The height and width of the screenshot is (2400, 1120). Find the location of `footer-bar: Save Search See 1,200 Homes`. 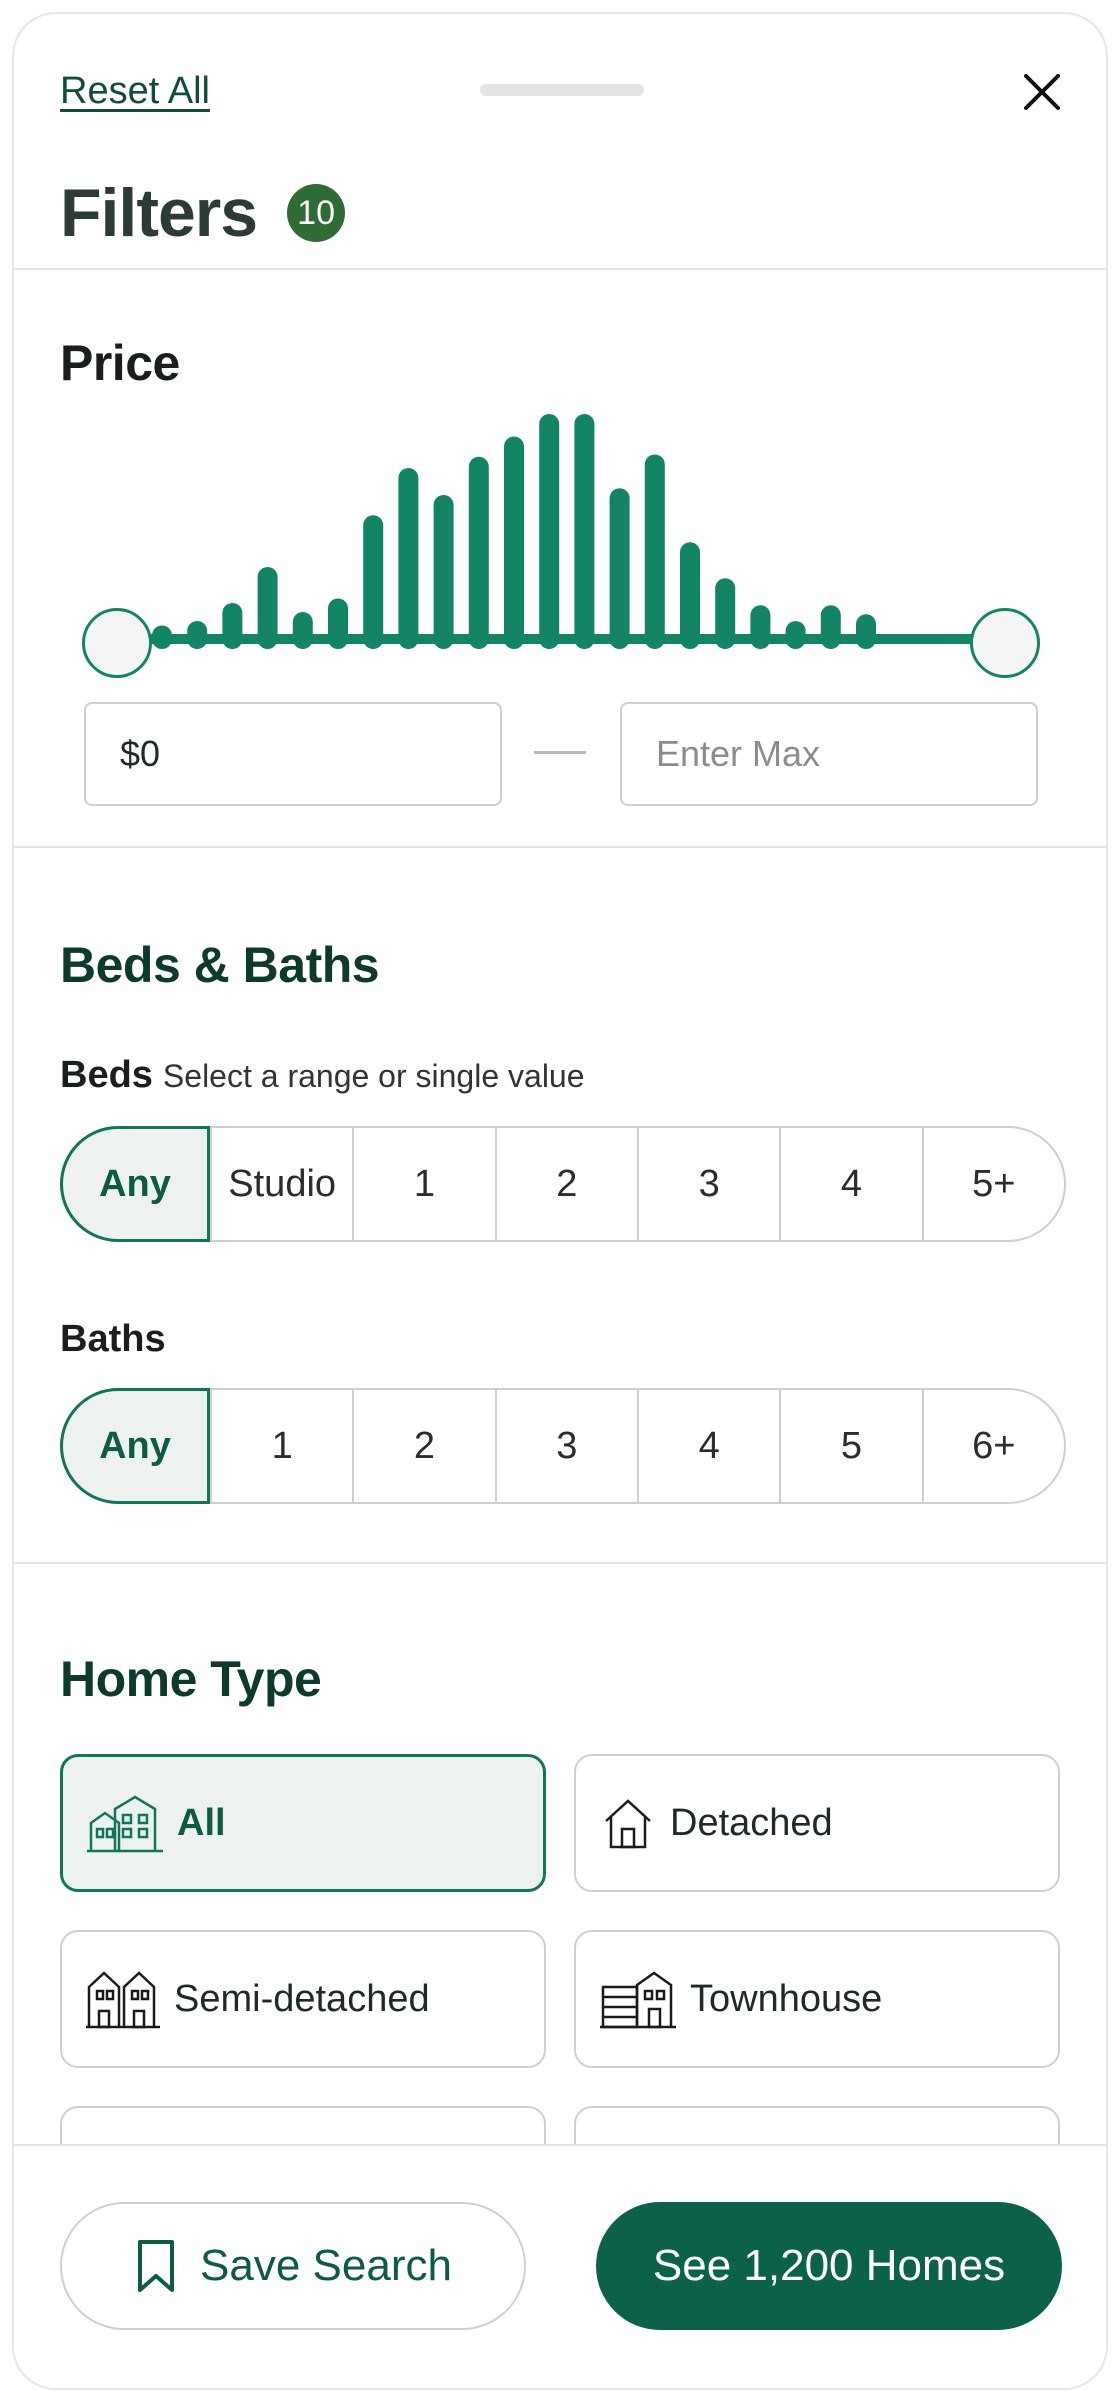

footer-bar: Save Search See 1,200 Homes is located at coordinates (560, 2266).